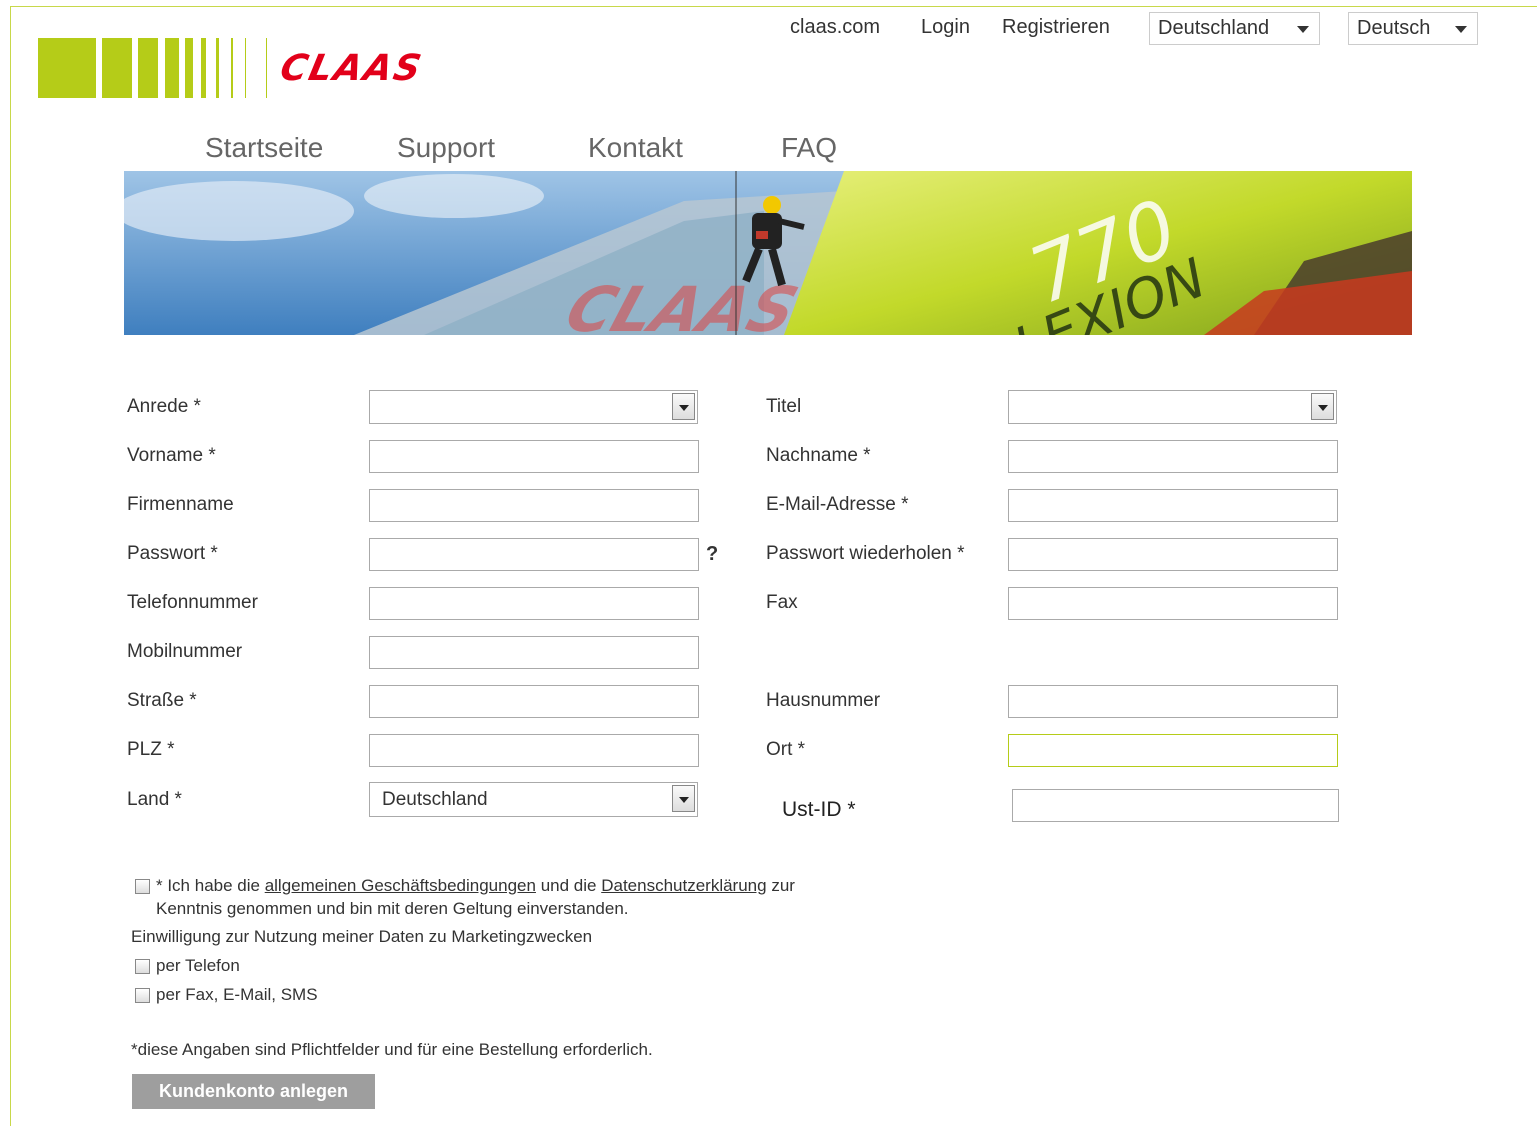 The height and width of the screenshot is (1126, 1537). Describe the element at coordinates (171, 455) in the screenshot. I see `vorname-label: Vorname *` at that location.